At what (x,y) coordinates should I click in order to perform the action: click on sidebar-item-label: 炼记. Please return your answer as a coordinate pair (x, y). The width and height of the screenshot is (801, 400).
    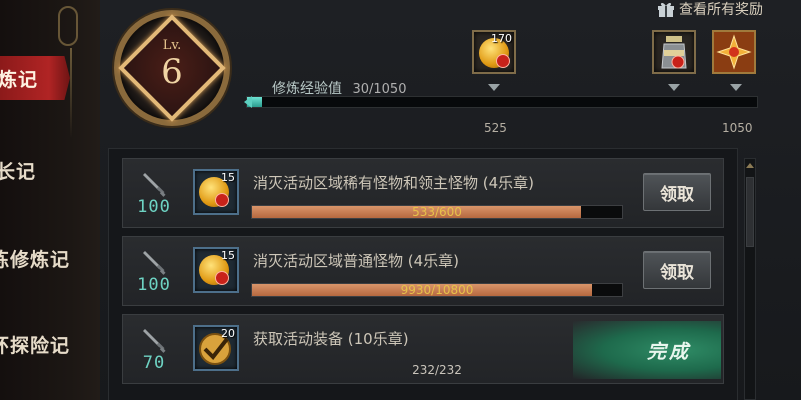
    Looking at the image, I should click on (19, 79).